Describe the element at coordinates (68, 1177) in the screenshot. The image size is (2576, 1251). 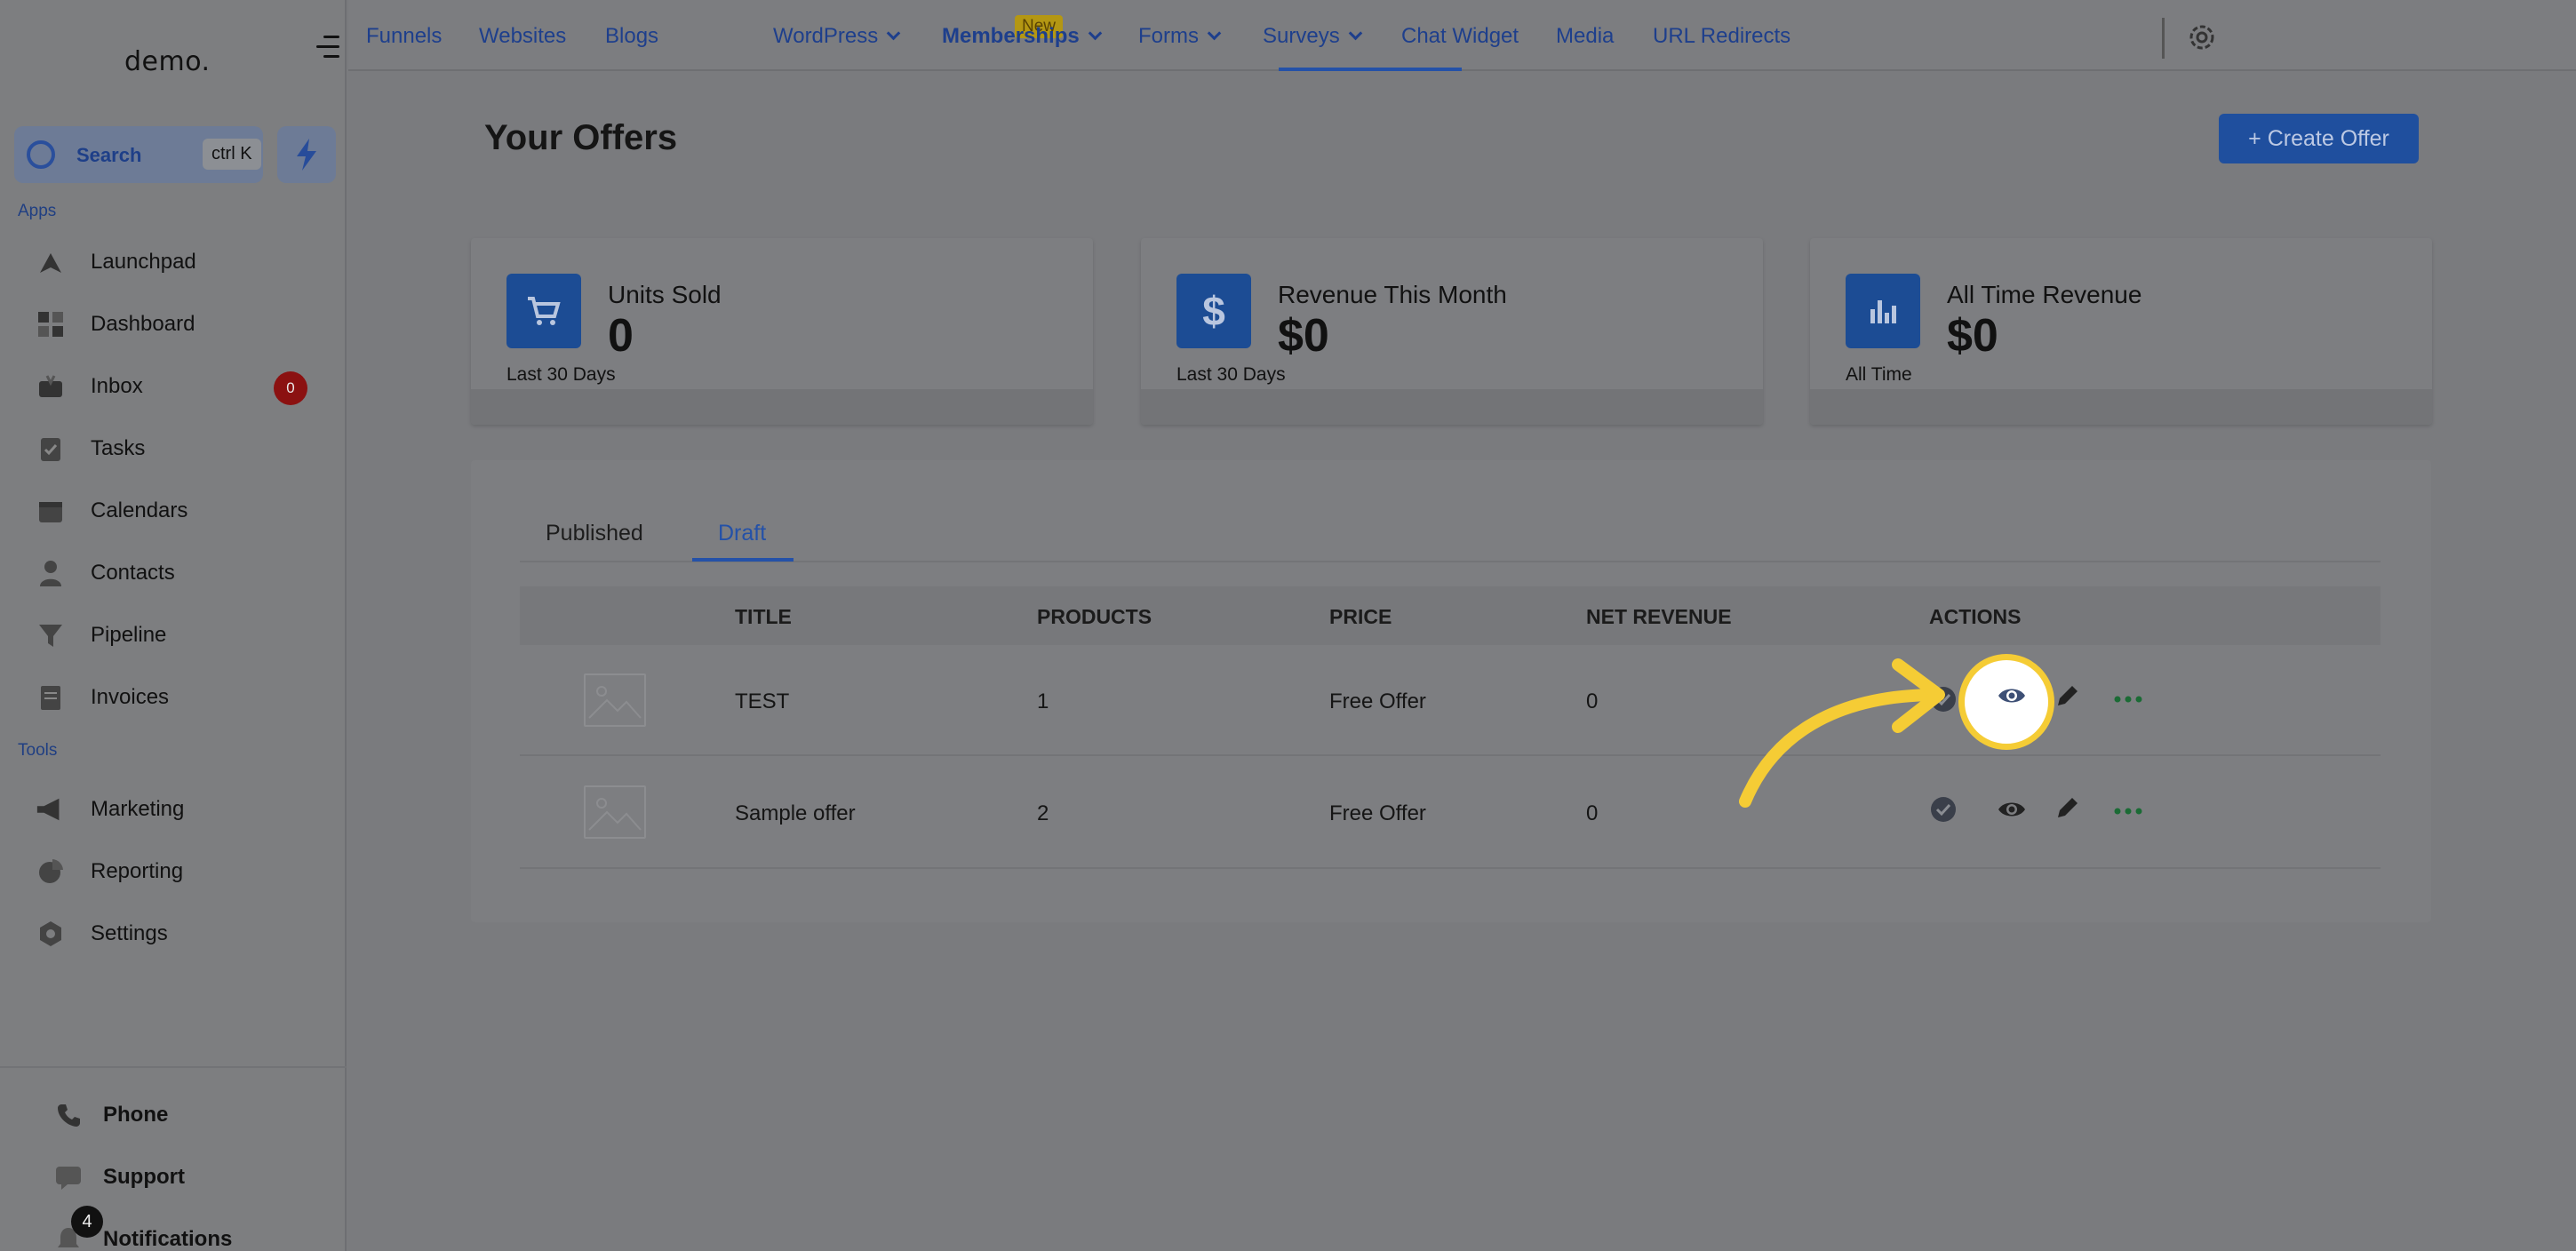
I see `chat-icon` at that location.